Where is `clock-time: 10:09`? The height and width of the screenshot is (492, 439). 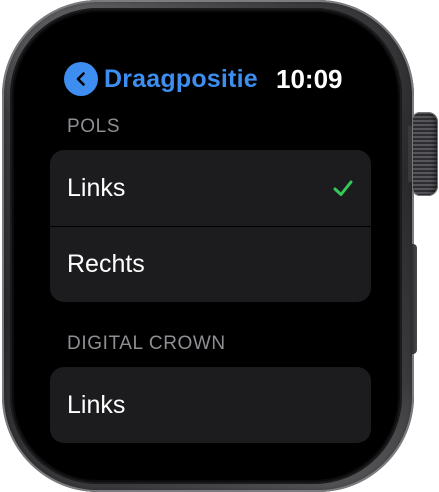 clock-time: 10:09 is located at coordinates (309, 79).